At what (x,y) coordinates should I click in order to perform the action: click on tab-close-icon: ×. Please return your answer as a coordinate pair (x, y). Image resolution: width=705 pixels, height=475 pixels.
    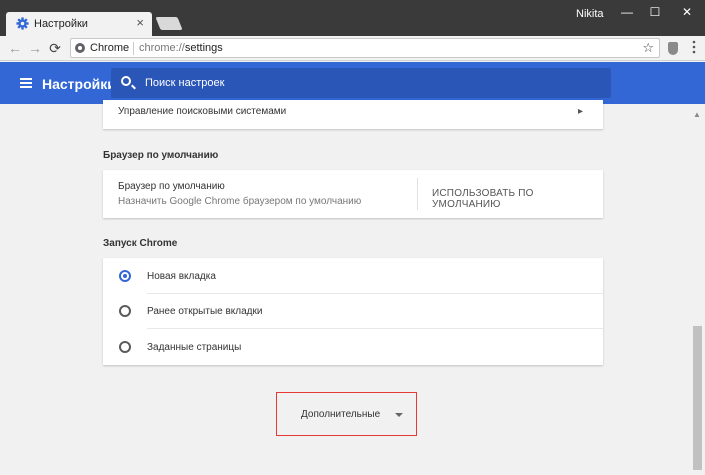
    Looking at the image, I should click on (140, 23).